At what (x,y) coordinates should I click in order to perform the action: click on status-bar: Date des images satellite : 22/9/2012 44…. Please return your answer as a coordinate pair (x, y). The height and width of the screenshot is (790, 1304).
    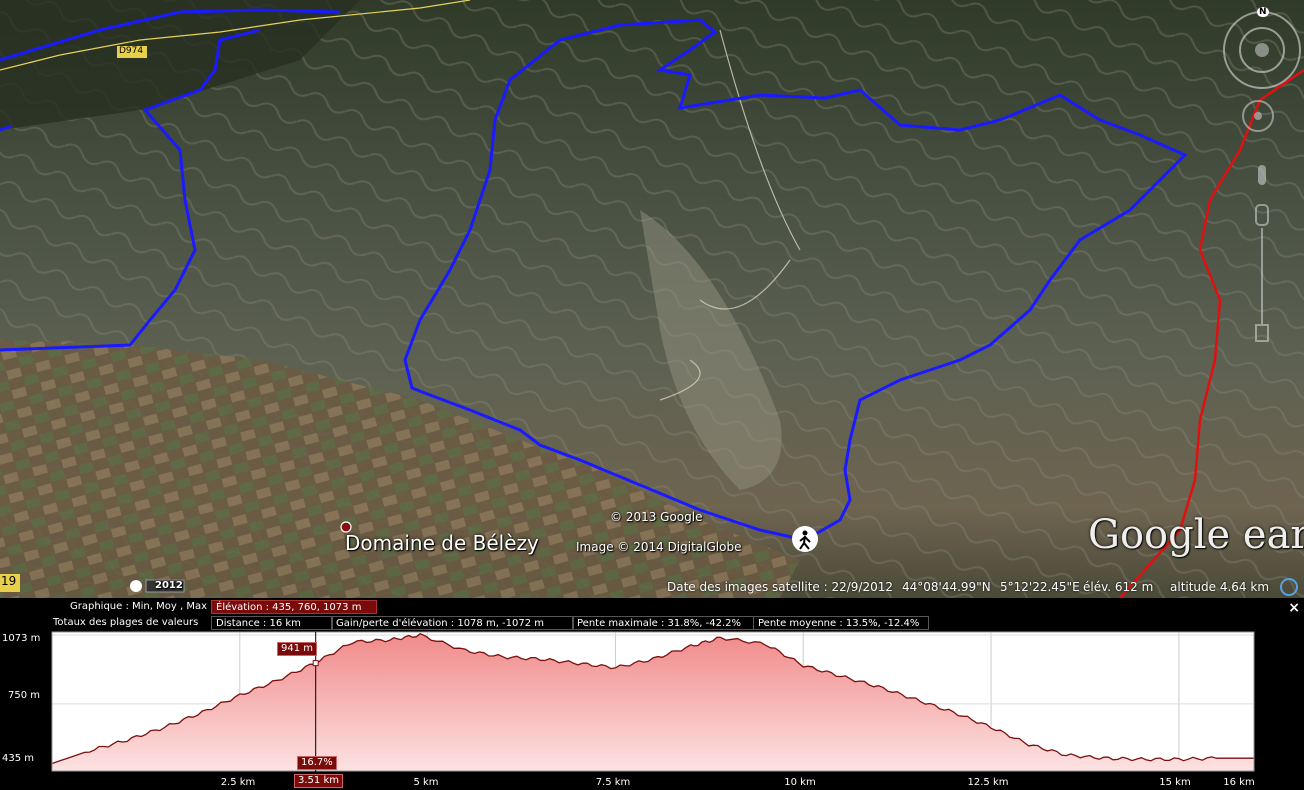
    Looking at the image, I should click on (652, 588).